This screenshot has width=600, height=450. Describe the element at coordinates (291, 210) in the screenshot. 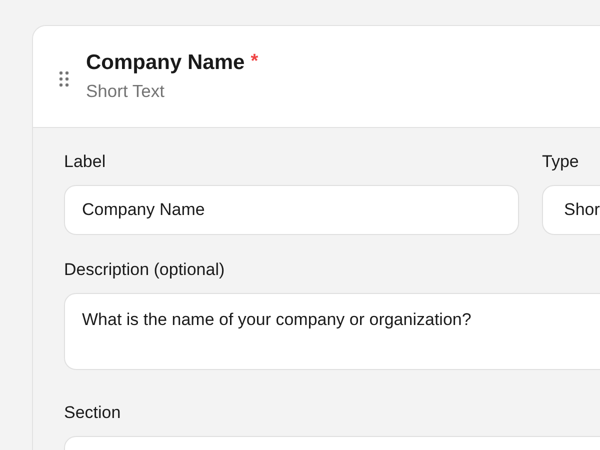

I see `label-field: Company Name` at that location.